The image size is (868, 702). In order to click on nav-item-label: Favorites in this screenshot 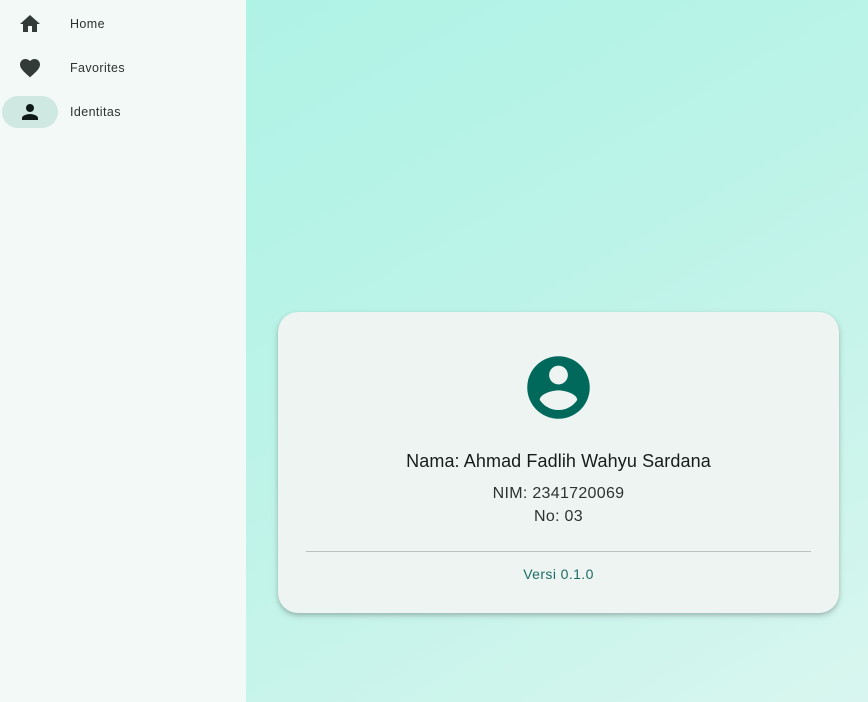, I will do `click(98, 68)`.